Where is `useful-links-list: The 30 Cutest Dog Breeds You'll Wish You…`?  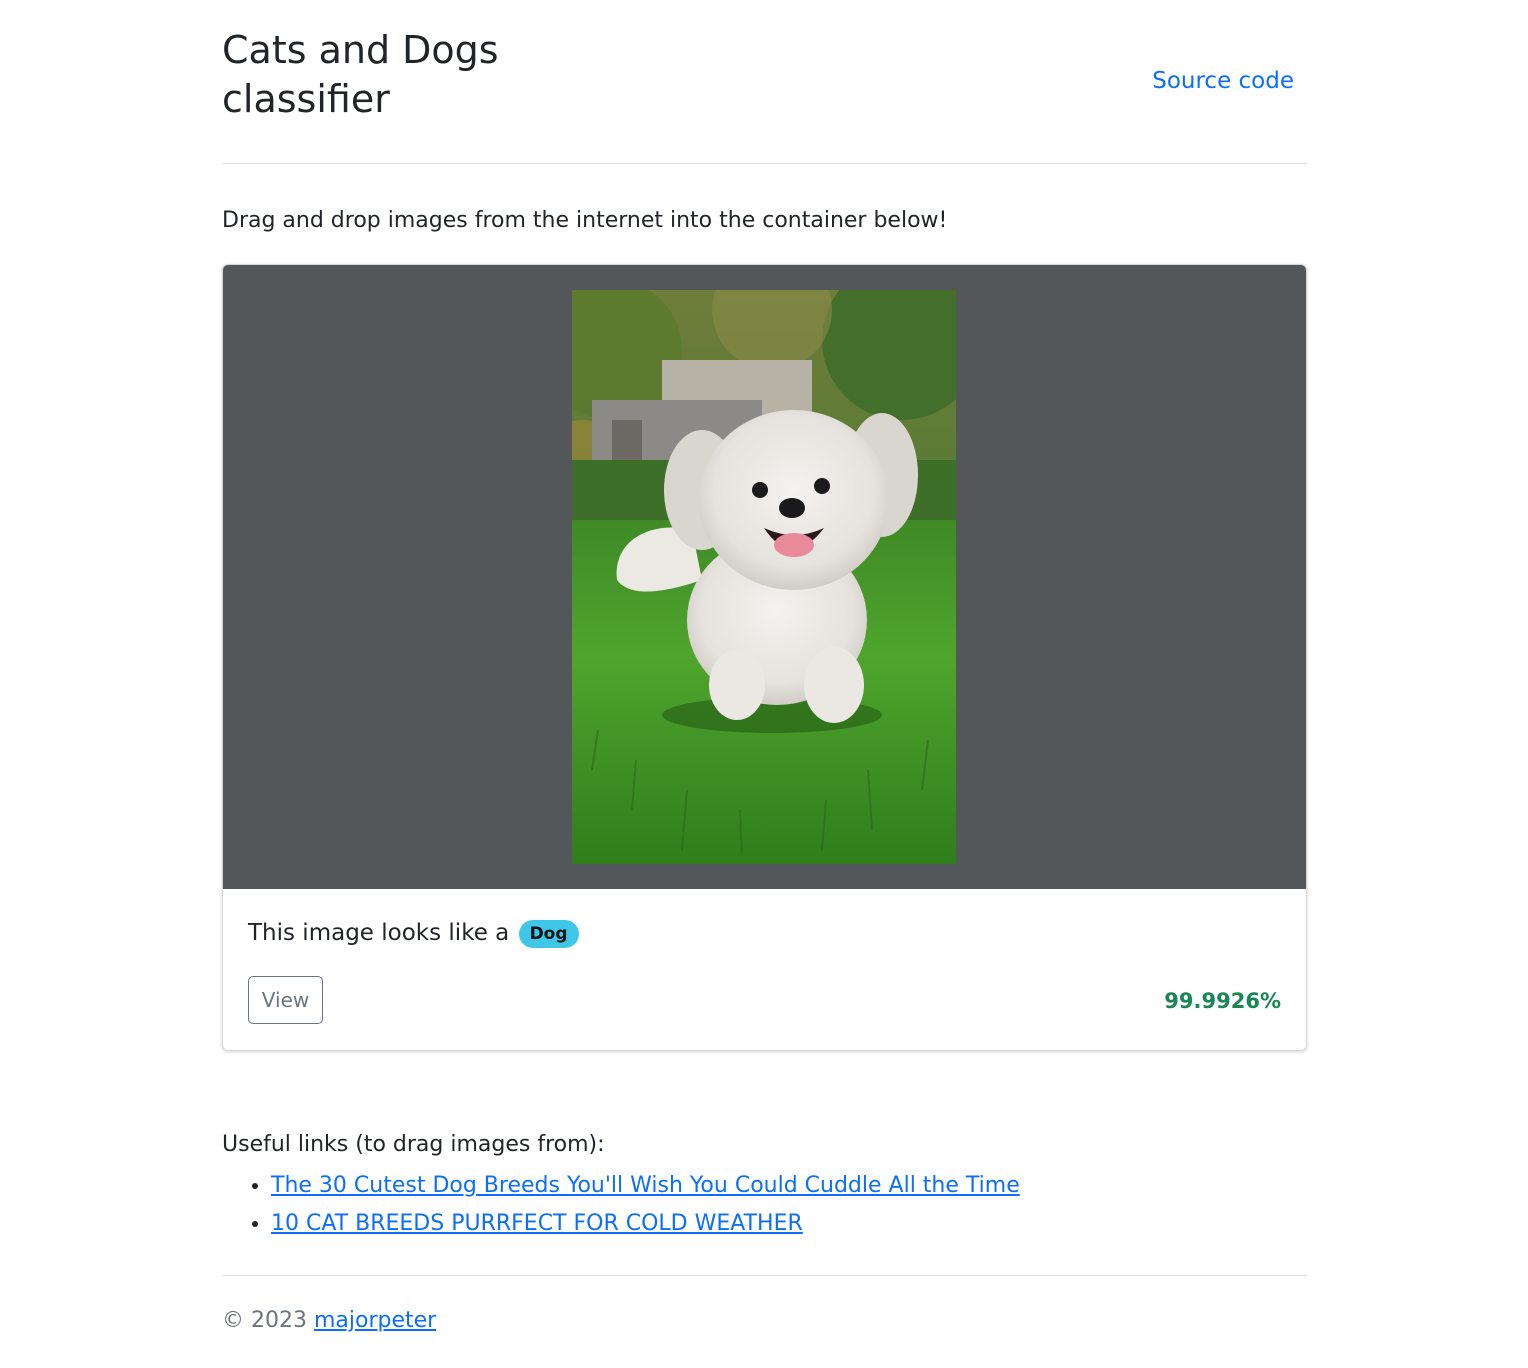 useful-links-list: The 30 Cutest Dog Breeds You'll Wish You… is located at coordinates (621, 1205).